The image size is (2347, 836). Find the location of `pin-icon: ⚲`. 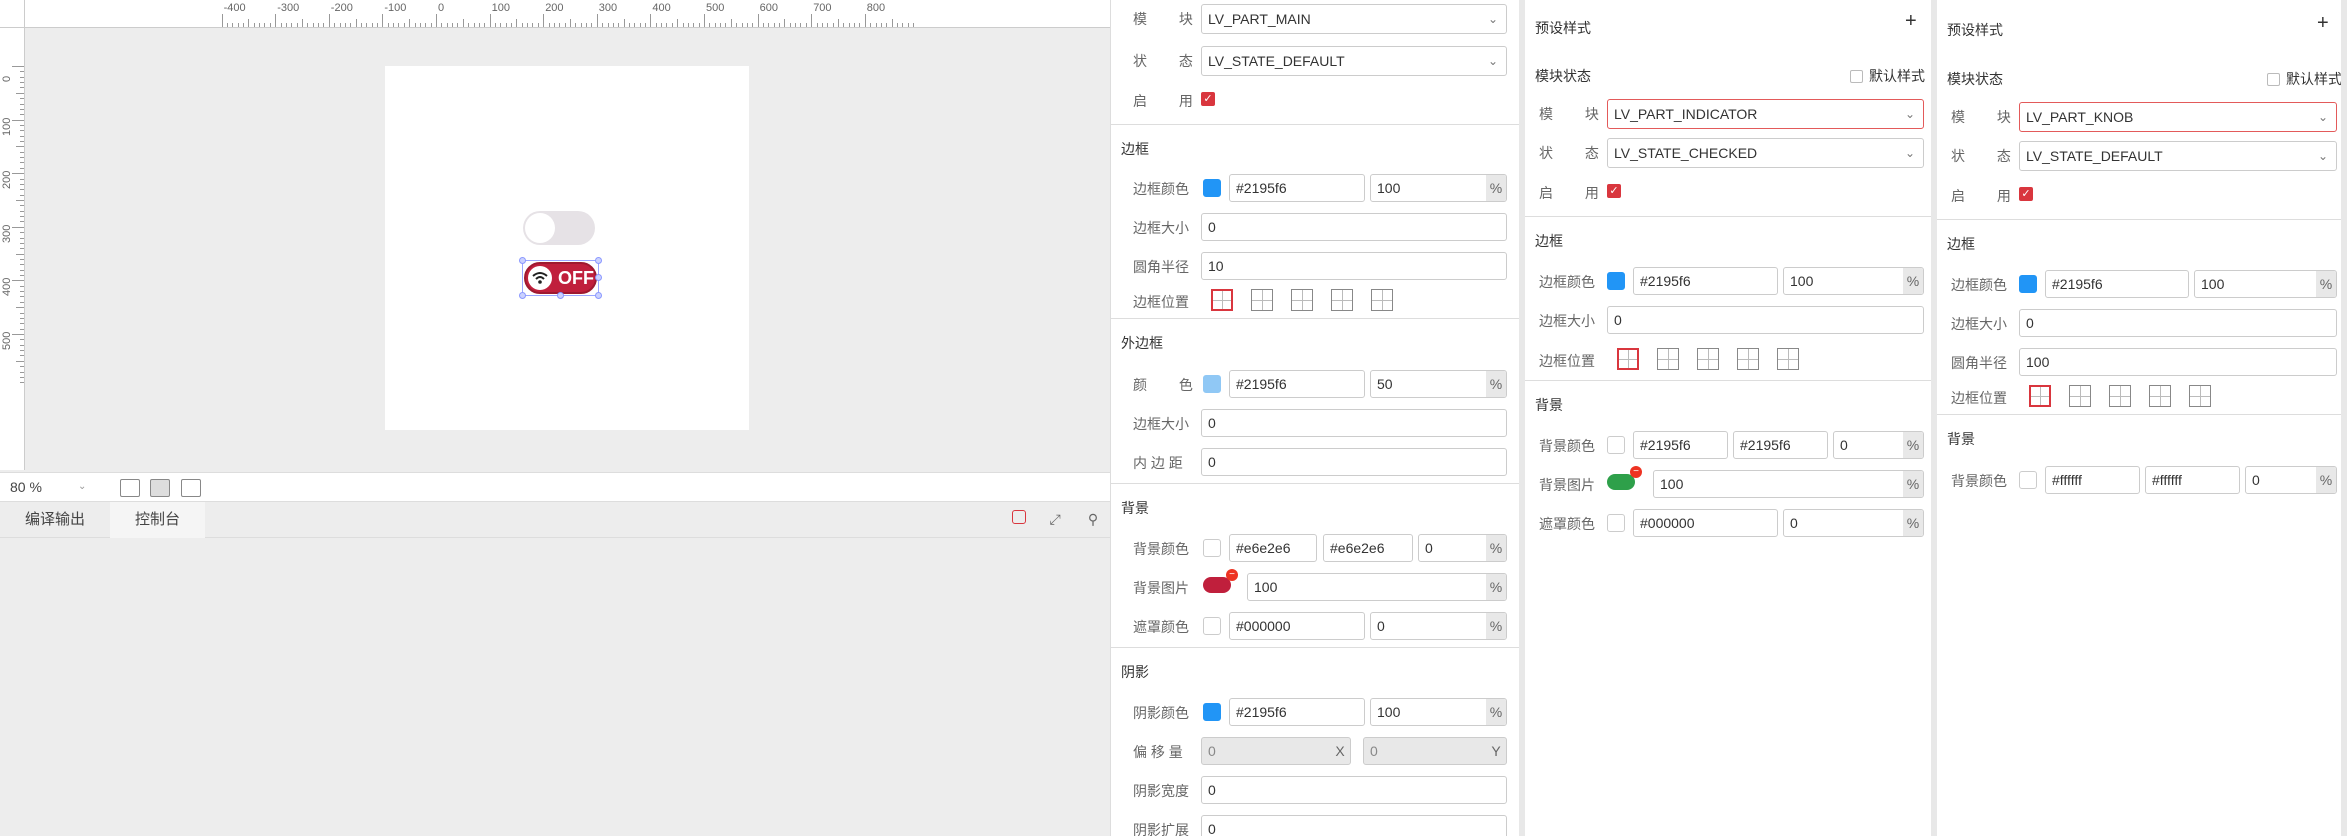

pin-icon: ⚲ is located at coordinates (1093, 519).